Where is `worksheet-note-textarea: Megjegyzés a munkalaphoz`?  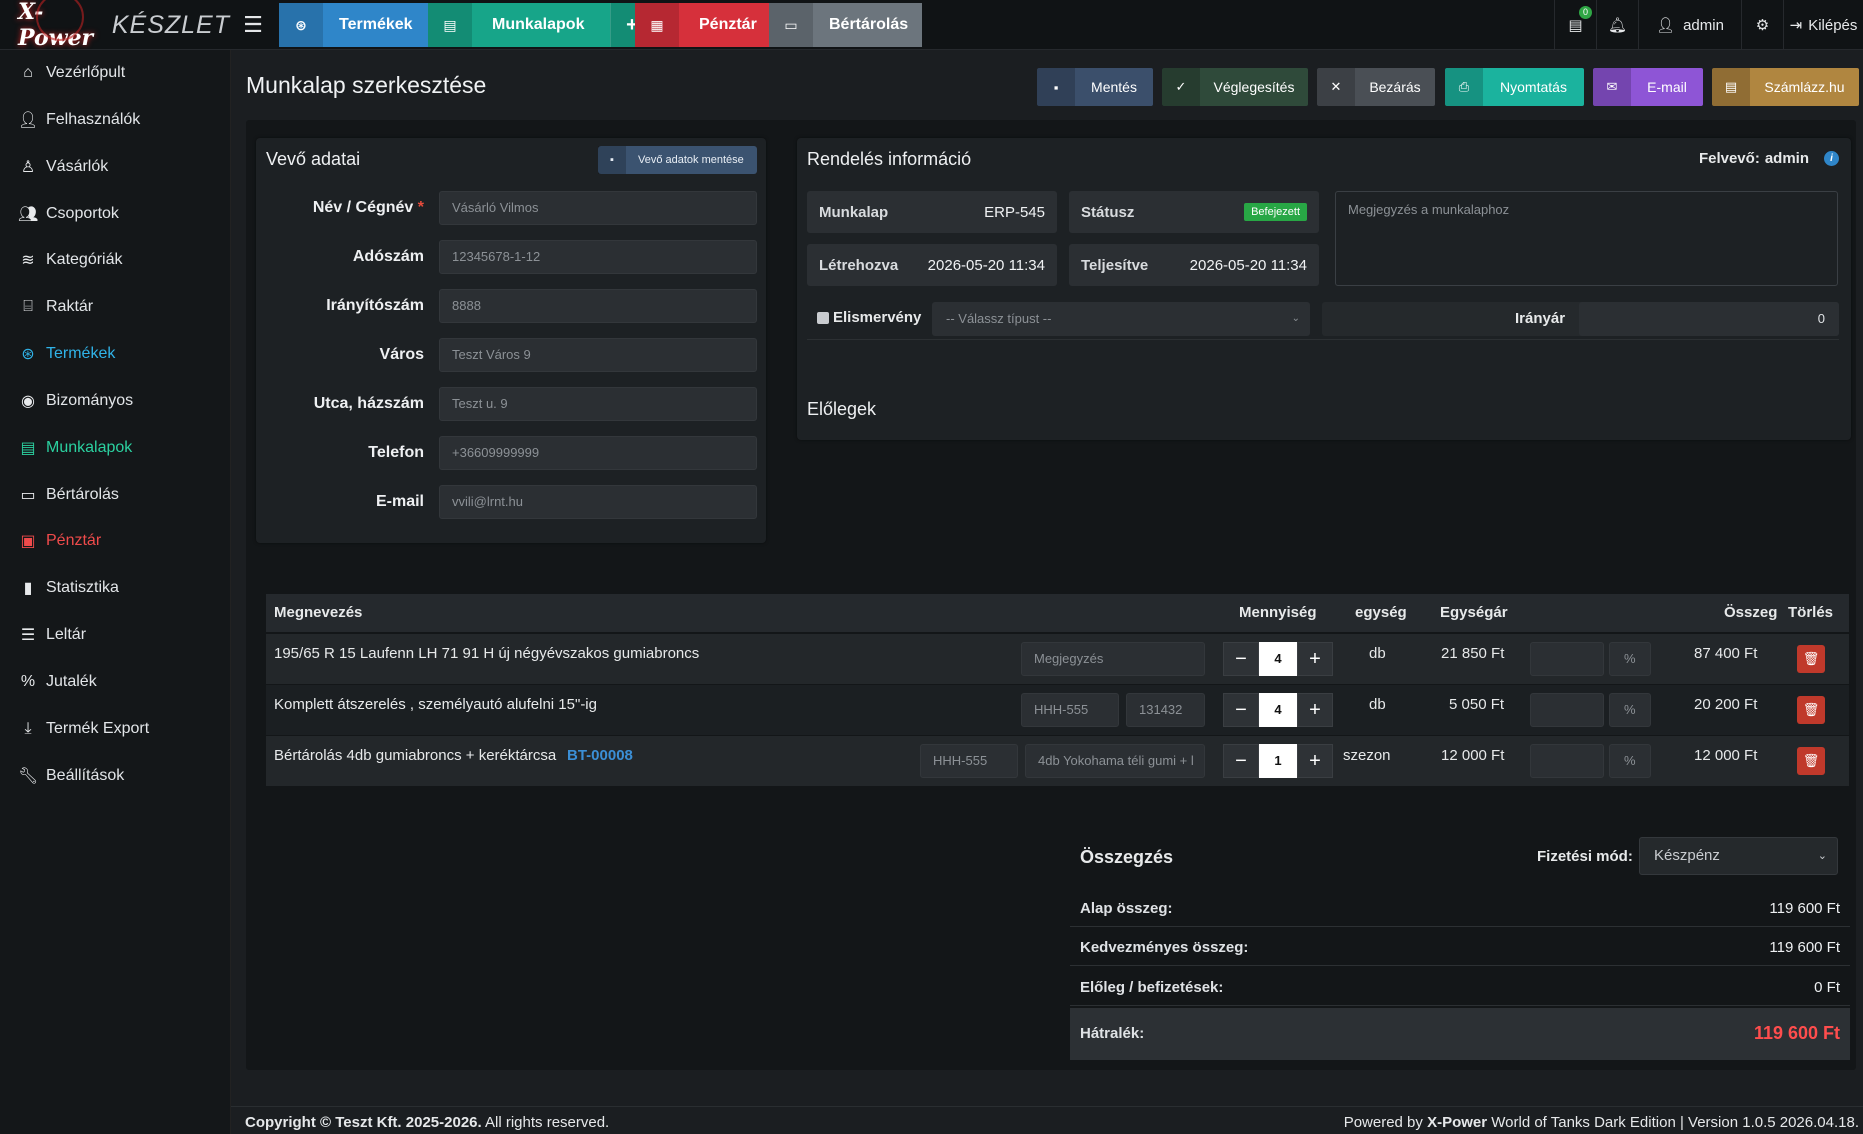
worksheet-note-textarea: Megjegyzés a munkalaphoz is located at coordinates (1586, 238).